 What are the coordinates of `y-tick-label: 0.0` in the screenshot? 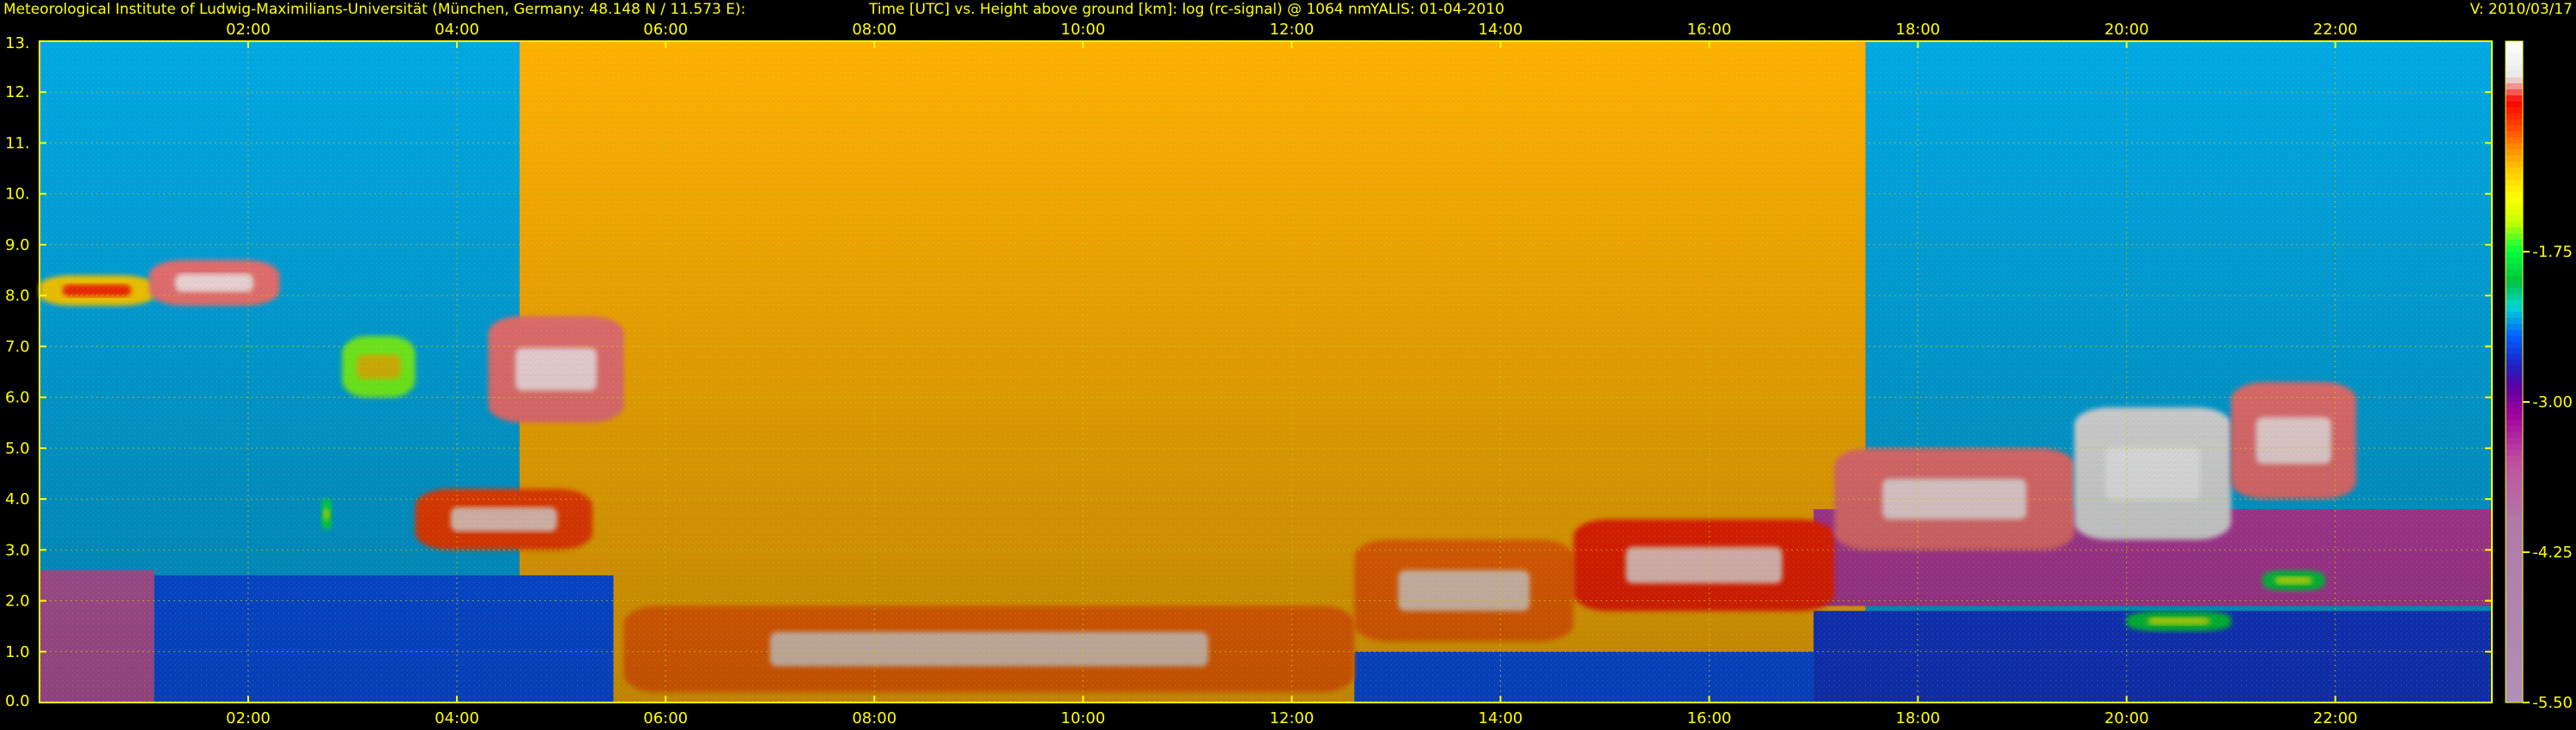 It's located at (17, 701).